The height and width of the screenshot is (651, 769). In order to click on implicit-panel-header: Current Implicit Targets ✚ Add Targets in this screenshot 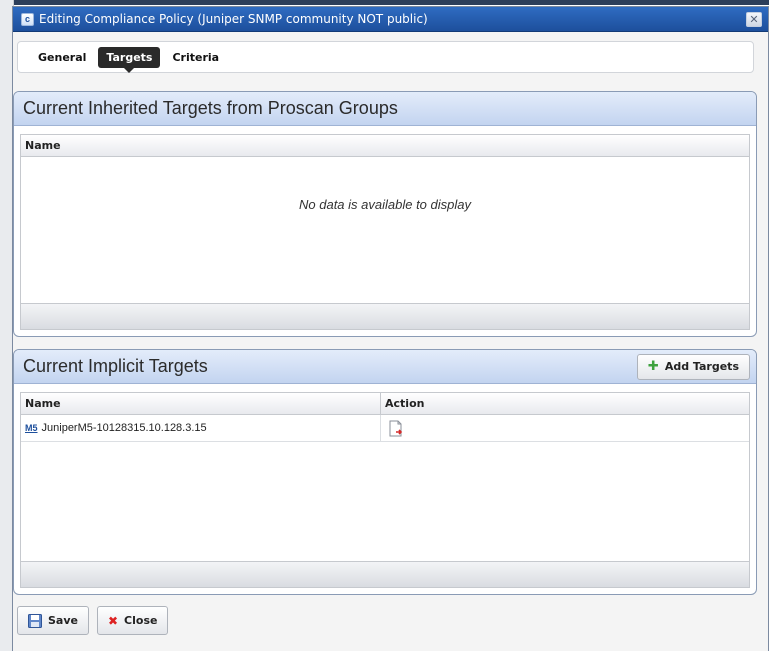, I will do `click(385, 367)`.